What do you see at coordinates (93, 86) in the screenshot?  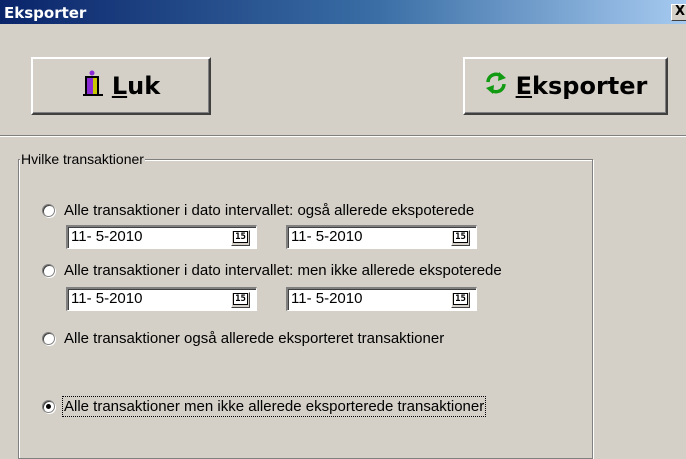 I see `door-exit-icon` at bounding box center [93, 86].